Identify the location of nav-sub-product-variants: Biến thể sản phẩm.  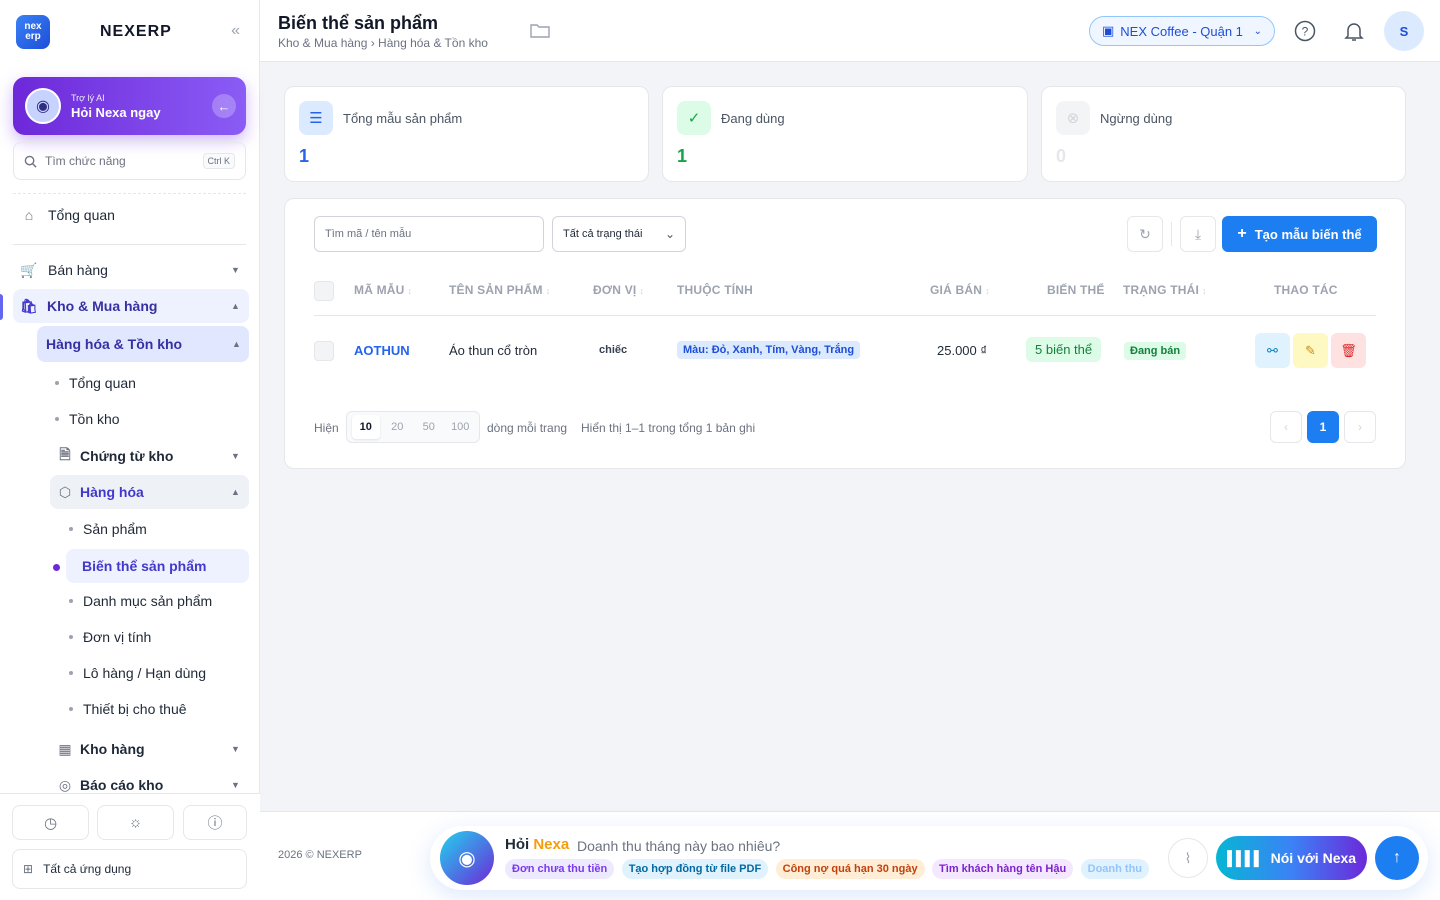
(157, 566).